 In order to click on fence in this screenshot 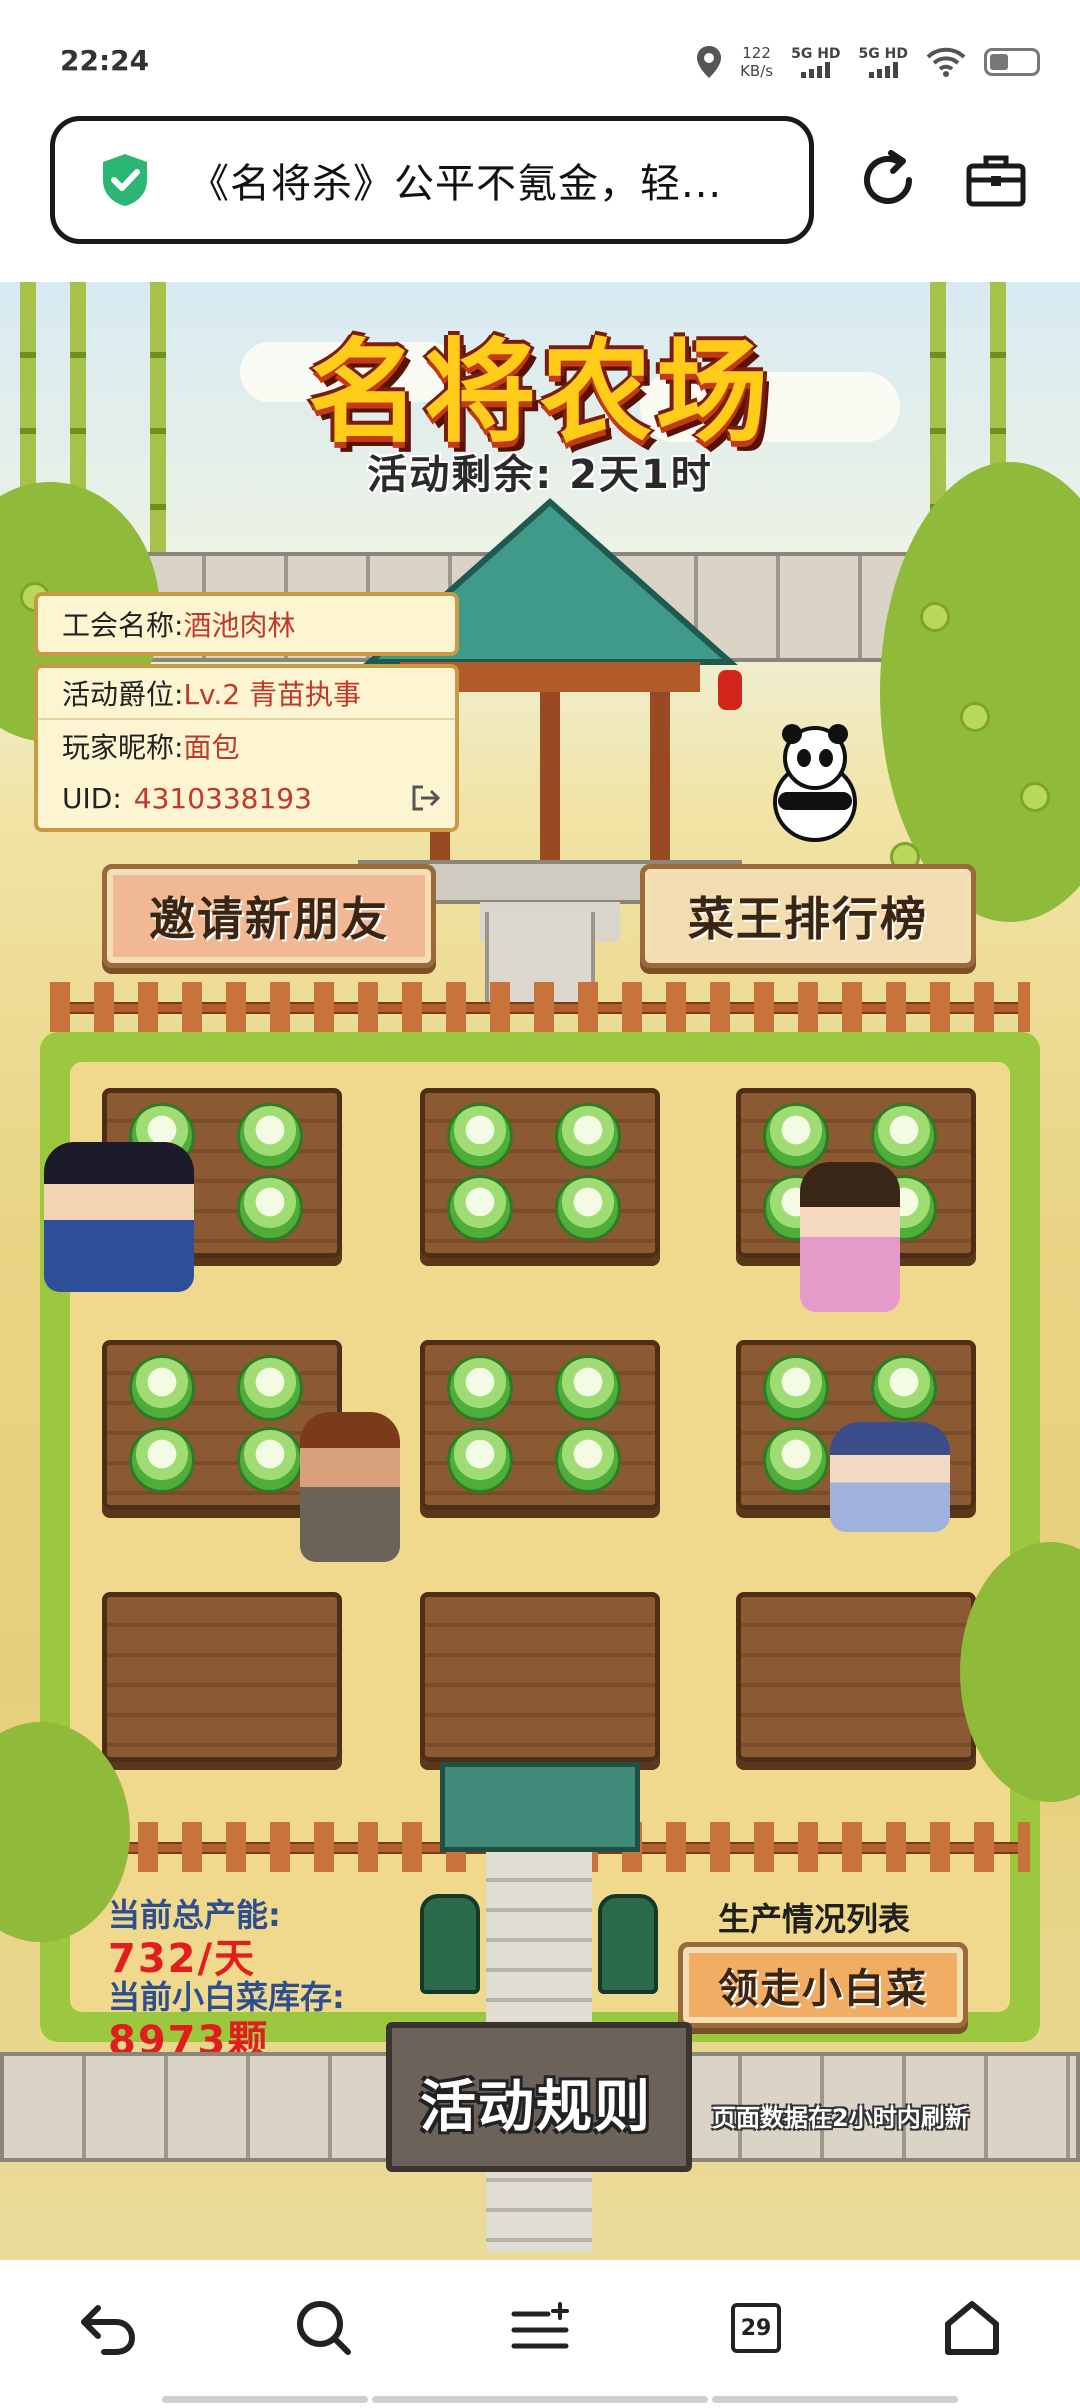, I will do `click(540, 1007)`.